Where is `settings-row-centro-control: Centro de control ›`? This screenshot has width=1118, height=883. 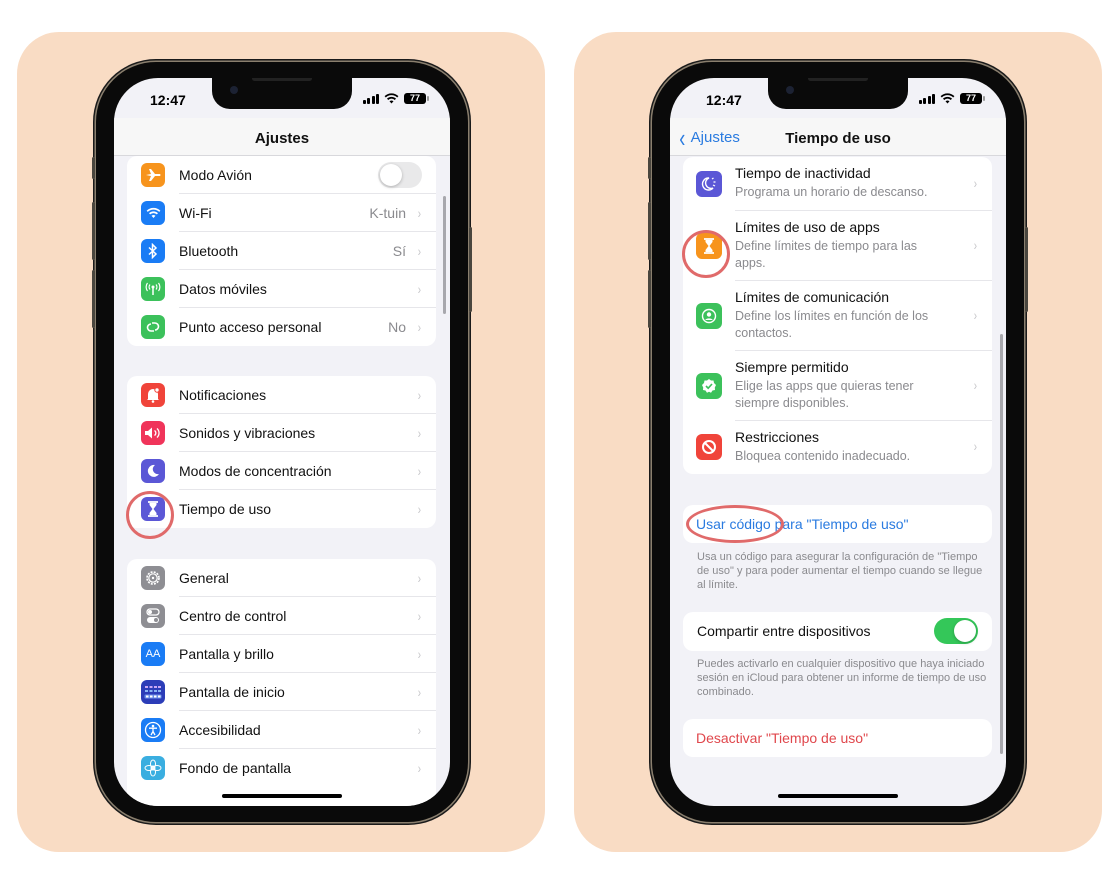
settings-row-centro-control: Centro de control › is located at coordinates (281, 616).